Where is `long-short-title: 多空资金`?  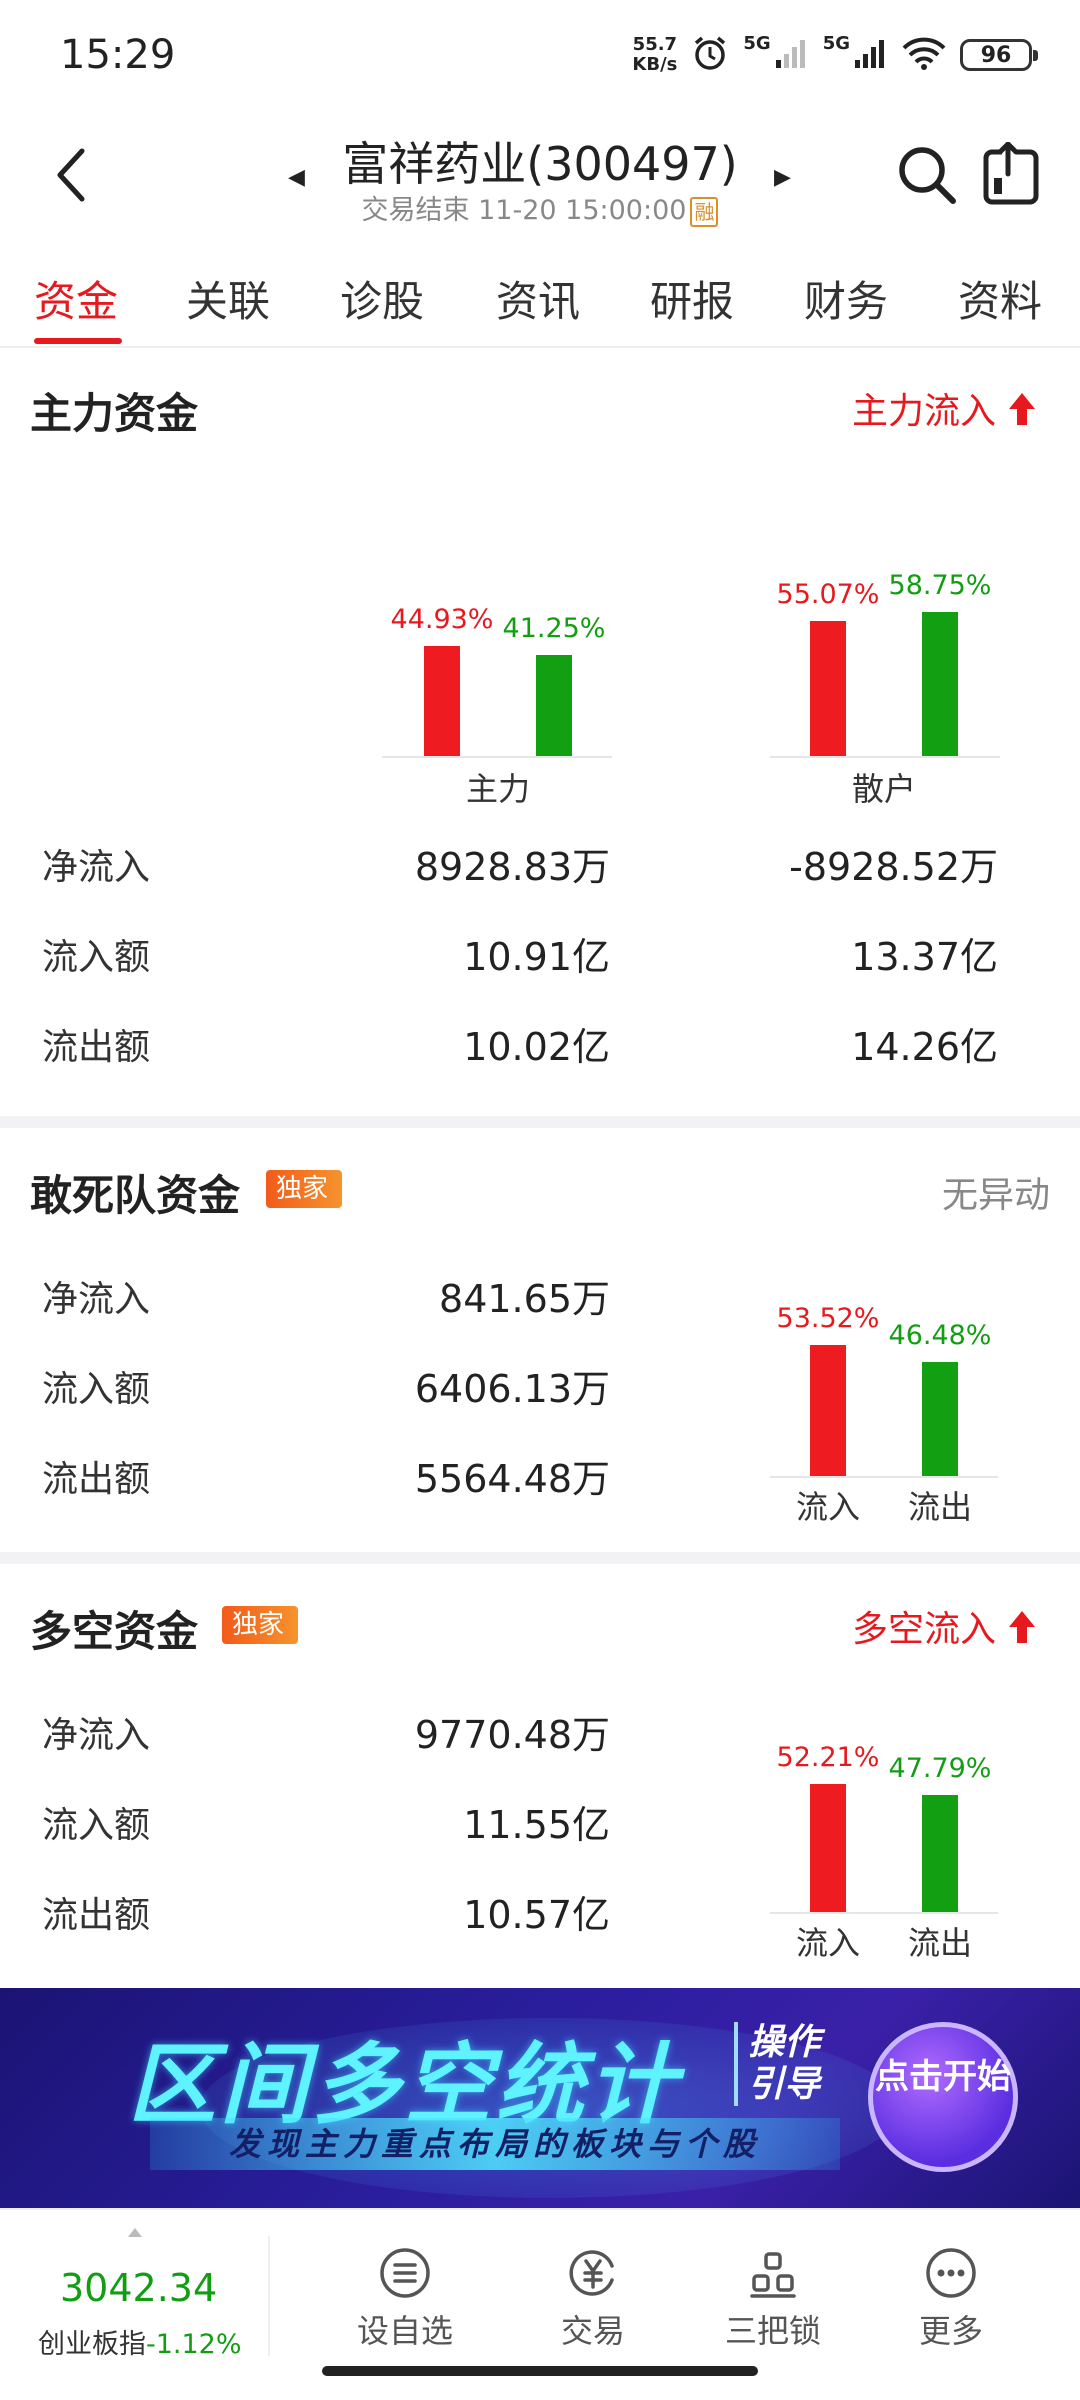 long-short-title: 多空资金 is located at coordinates (114, 1631).